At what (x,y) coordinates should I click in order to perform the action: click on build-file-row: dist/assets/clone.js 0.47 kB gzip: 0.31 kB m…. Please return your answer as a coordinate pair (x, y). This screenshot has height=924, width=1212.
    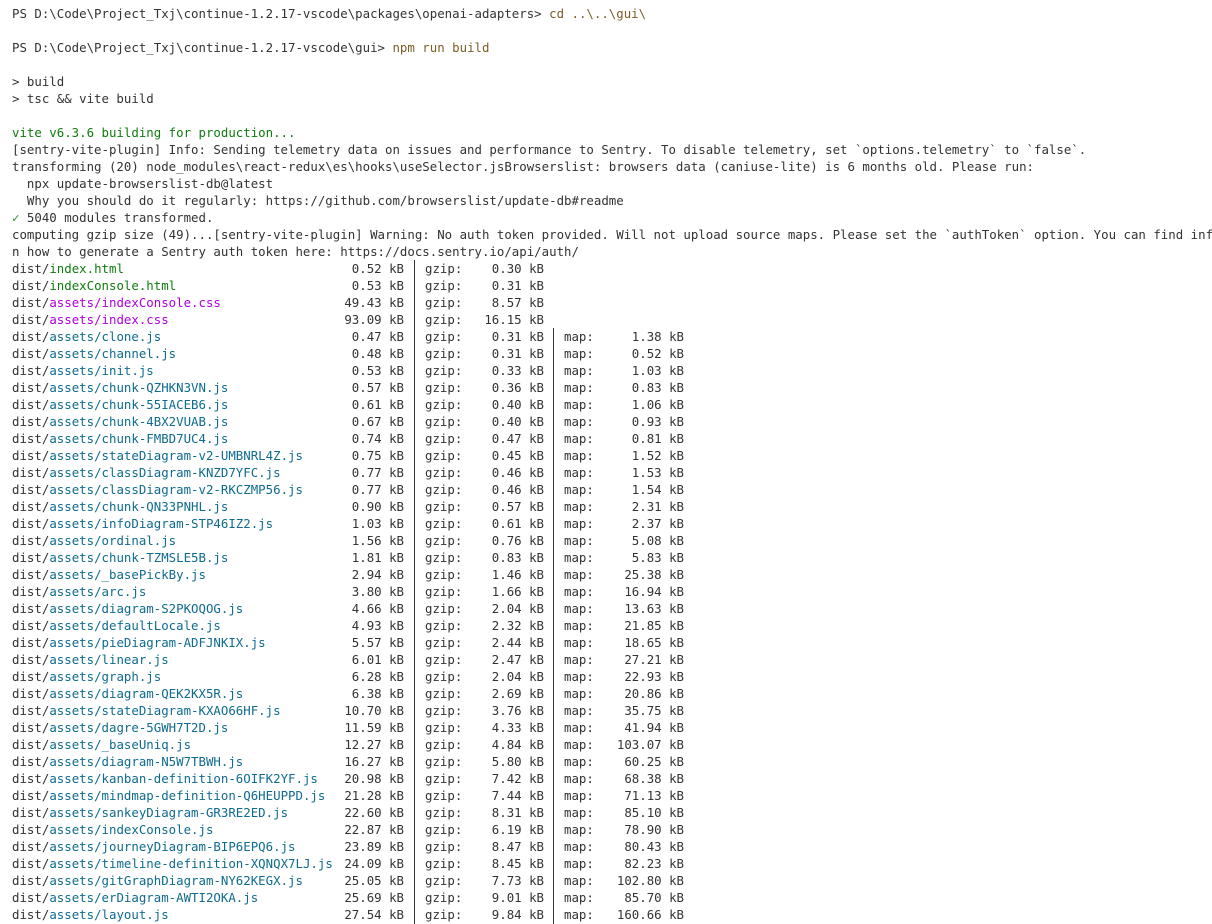
    Looking at the image, I should click on (612, 336).